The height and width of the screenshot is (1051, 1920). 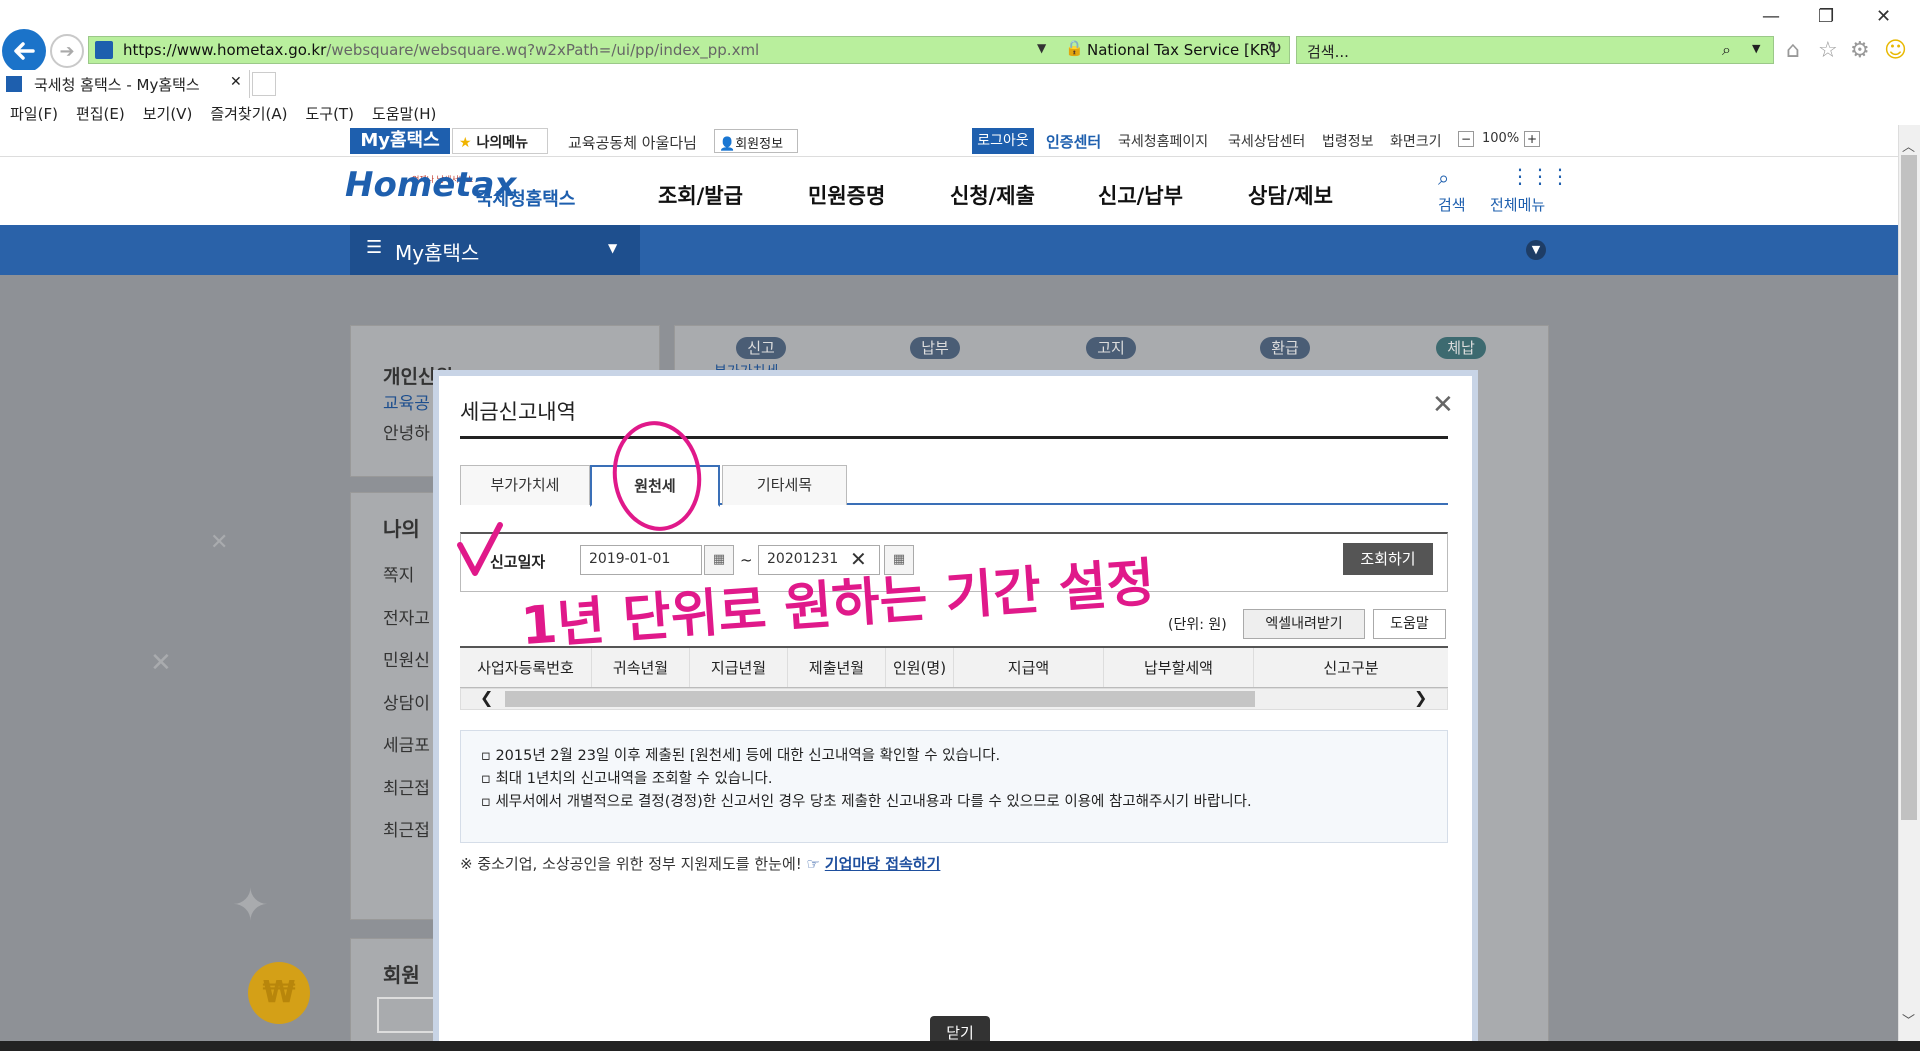 What do you see at coordinates (657, 476) in the screenshot?
I see `circle-annotation` at bounding box center [657, 476].